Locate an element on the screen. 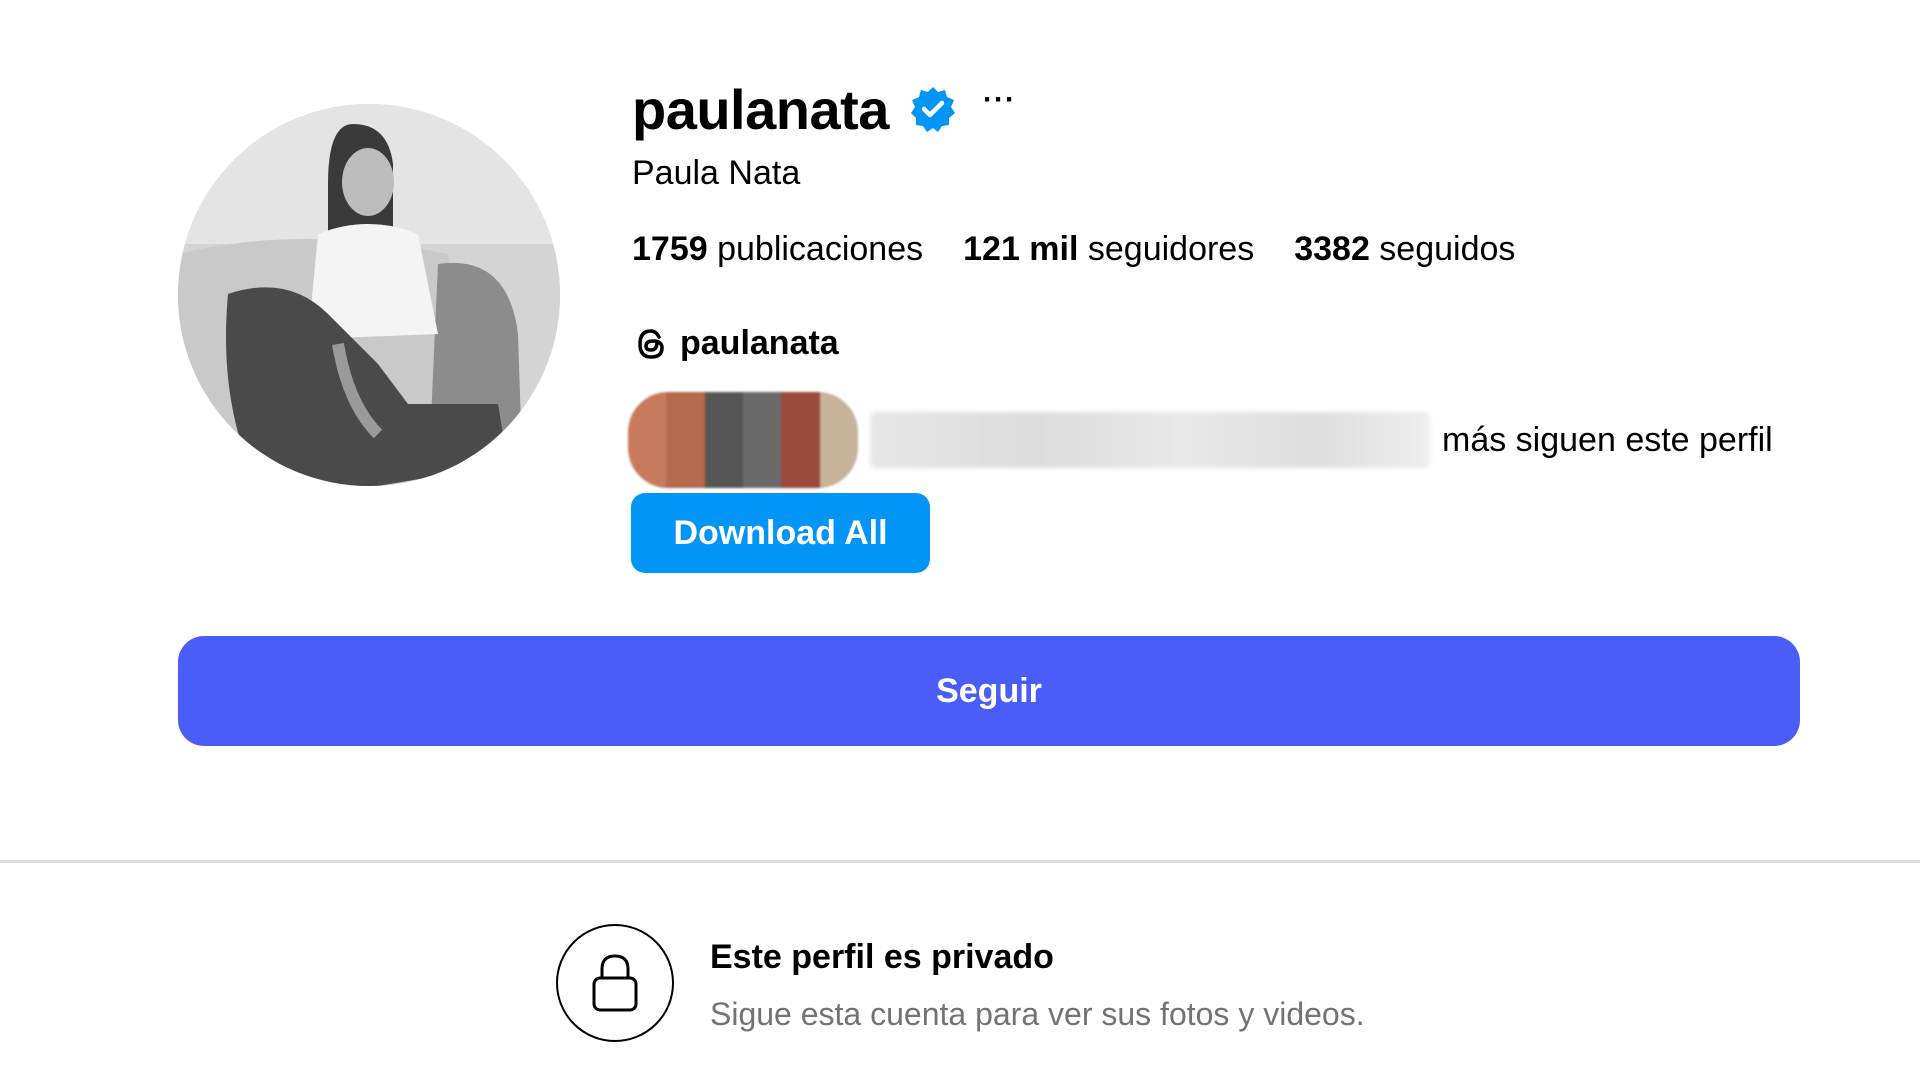 Image resolution: width=1920 pixels, height=1080 pixels. posts-label: publicaciones is located at coordinates (815, 249).